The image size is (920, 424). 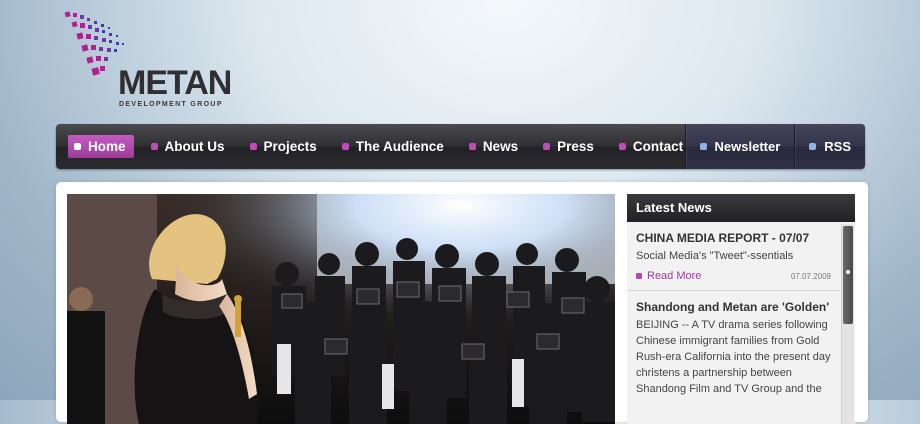 I want to click on nav-item-about-us: About Us, so click(x=189, y=146).